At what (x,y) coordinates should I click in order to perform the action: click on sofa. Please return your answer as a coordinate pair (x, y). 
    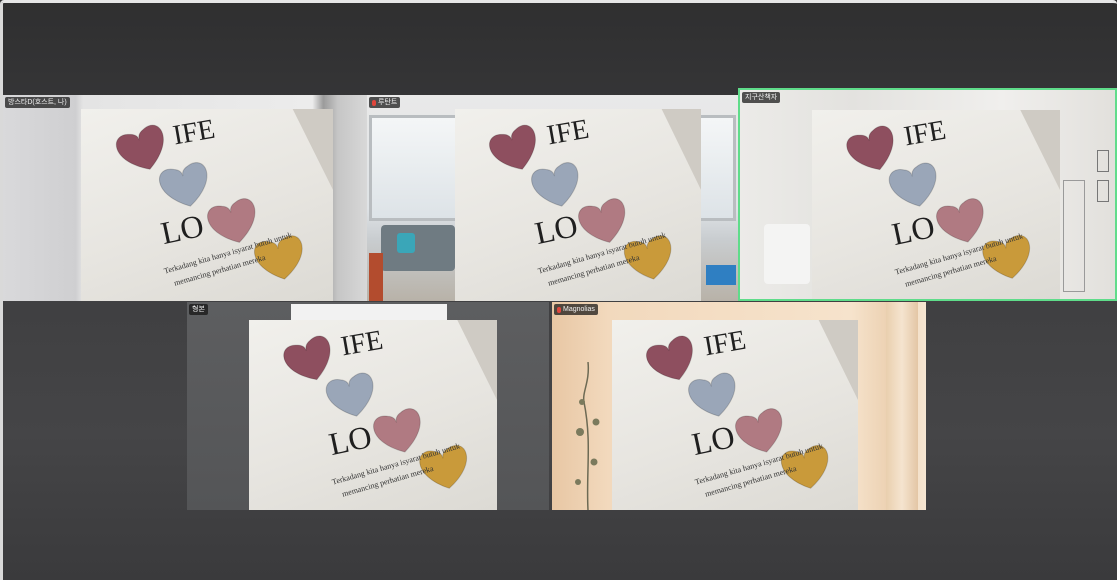
    Looking at the image, I should click on (418, 248).